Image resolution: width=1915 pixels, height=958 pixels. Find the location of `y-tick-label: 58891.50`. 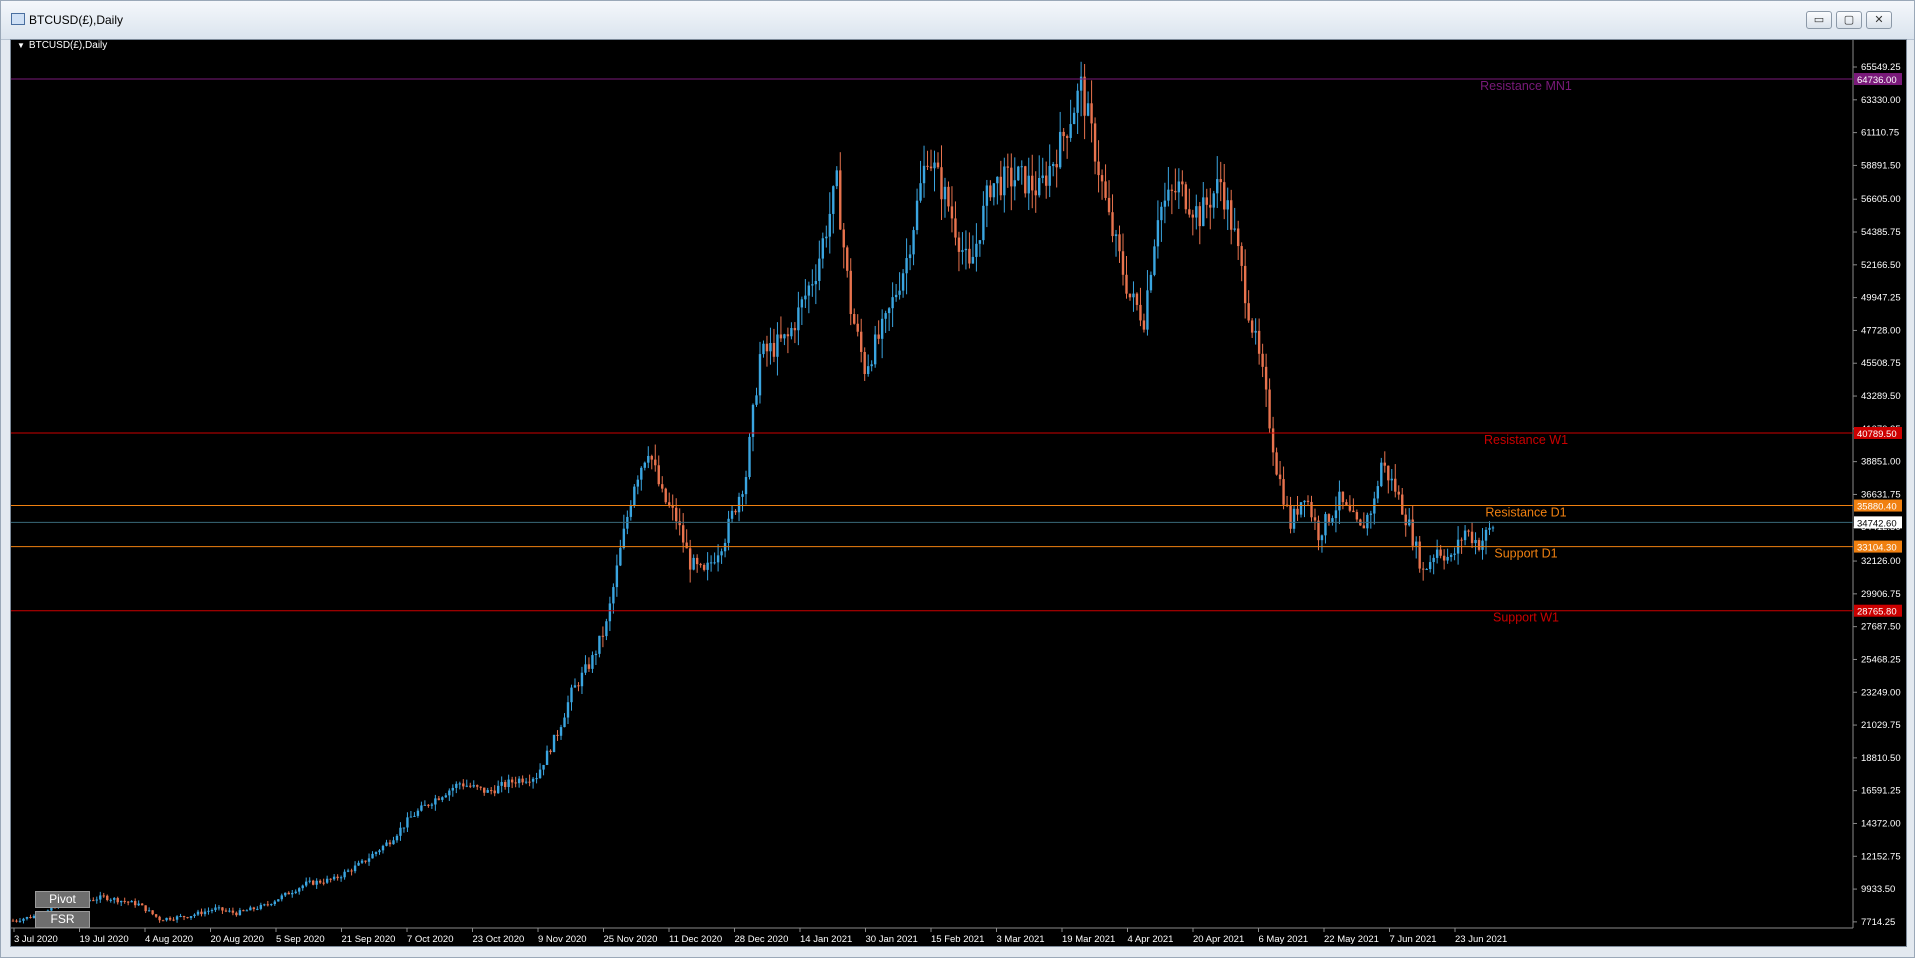

y-tick-label: 58891.50 is located at coordinates (1881, 165).